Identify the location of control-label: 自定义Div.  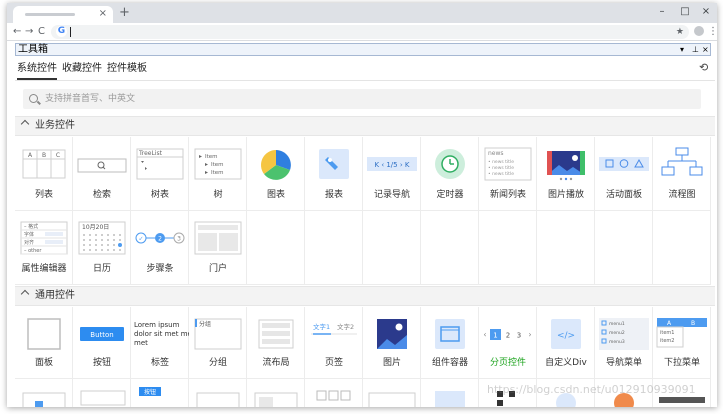
(566, 363).